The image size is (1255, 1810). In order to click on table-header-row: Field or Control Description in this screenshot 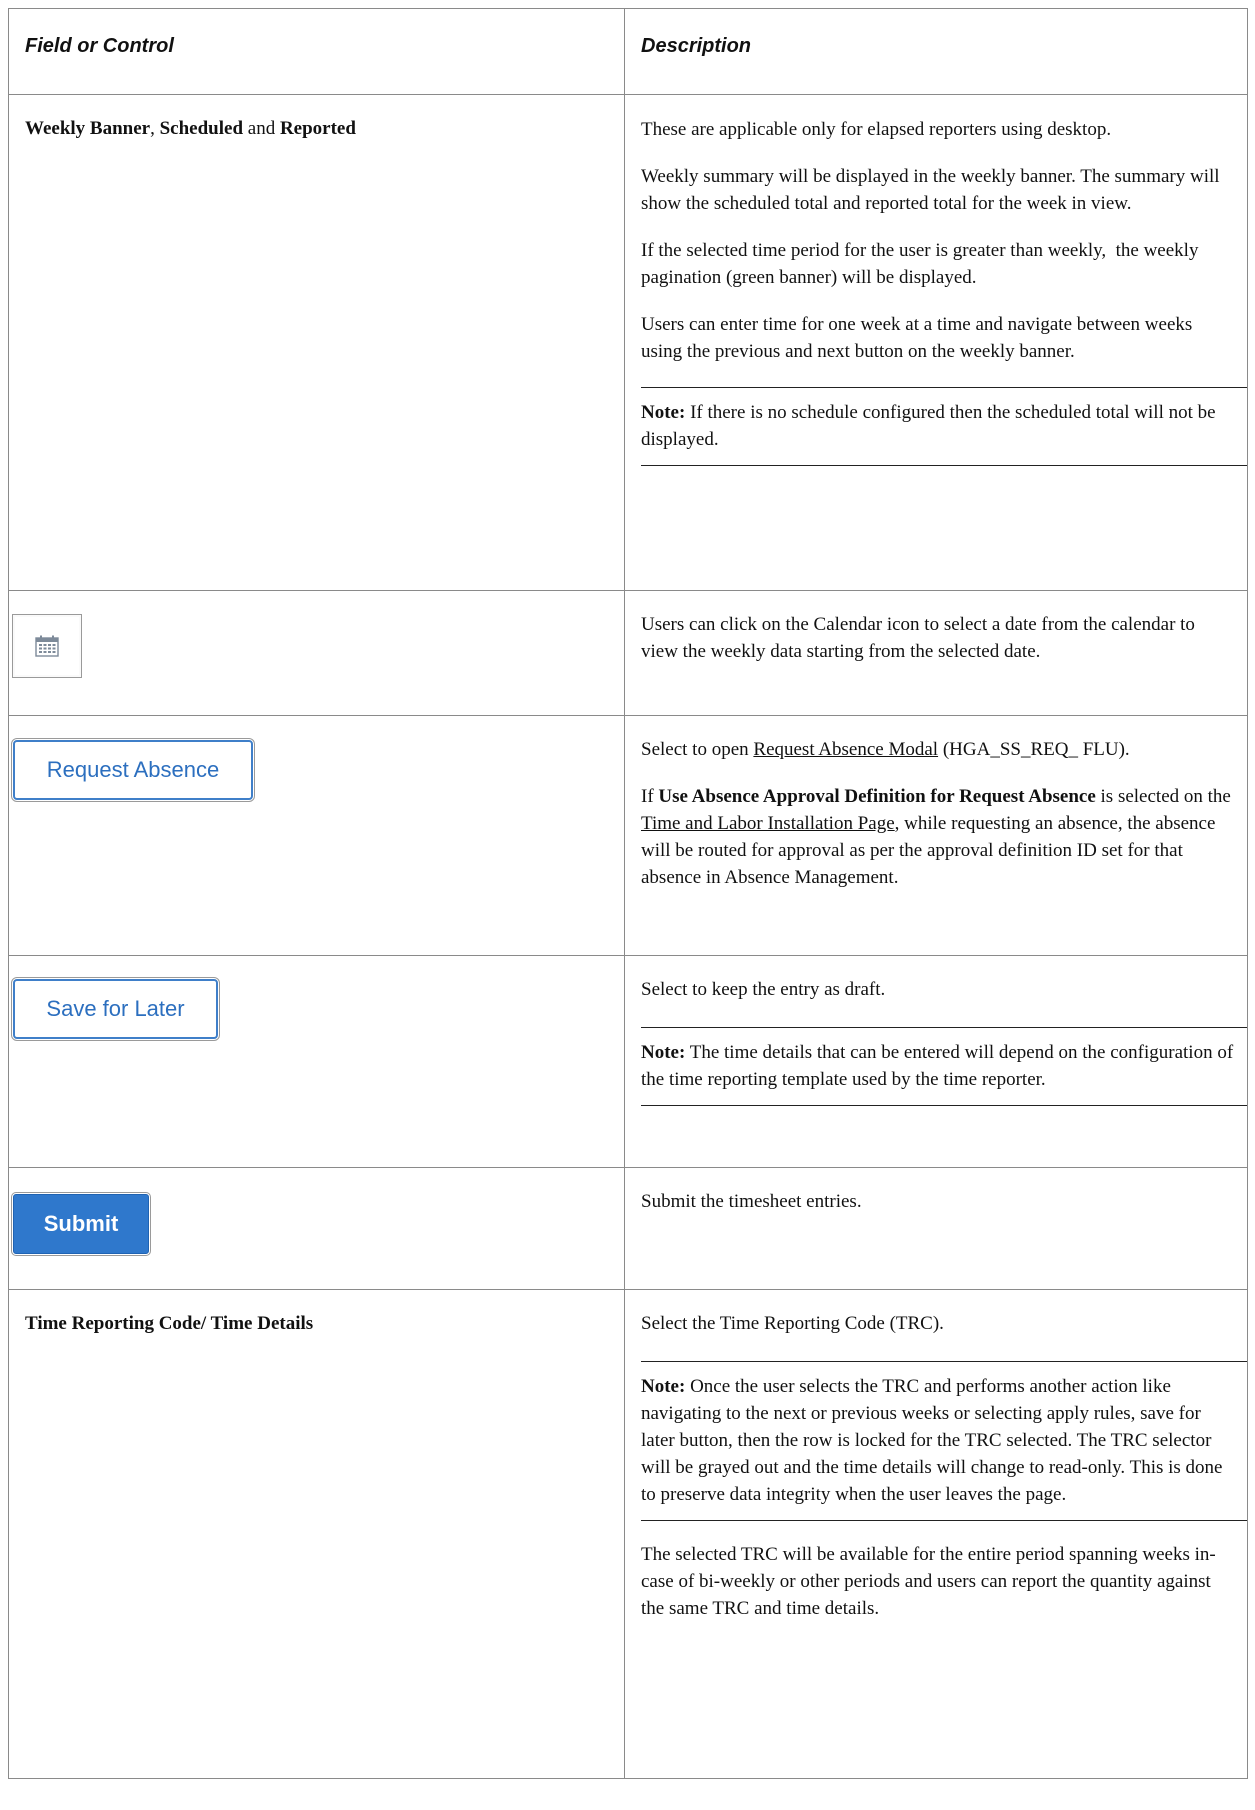, I will do `click(628, 52)`.